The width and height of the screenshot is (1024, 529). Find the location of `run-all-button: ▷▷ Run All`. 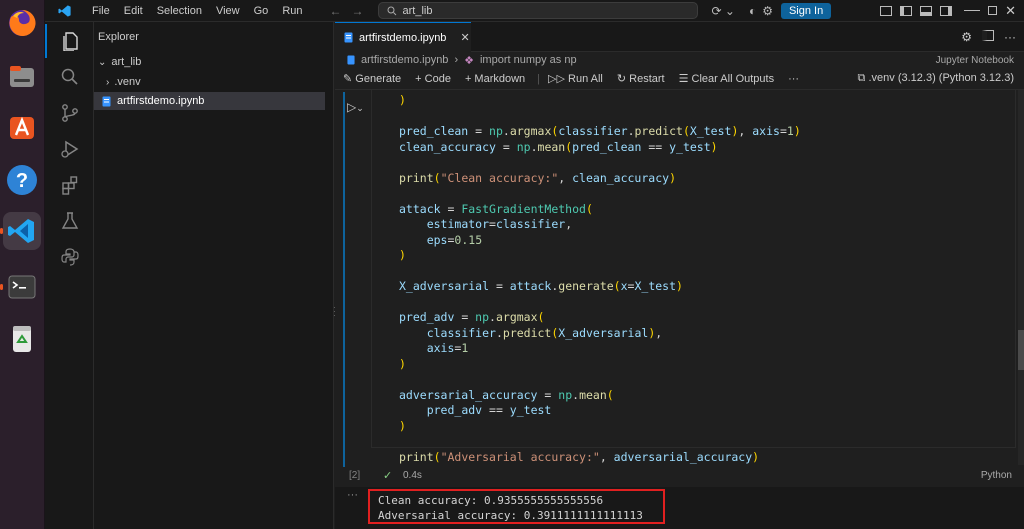

run-all-button: ▷▷ Run All is located at coordinates (575, 78).